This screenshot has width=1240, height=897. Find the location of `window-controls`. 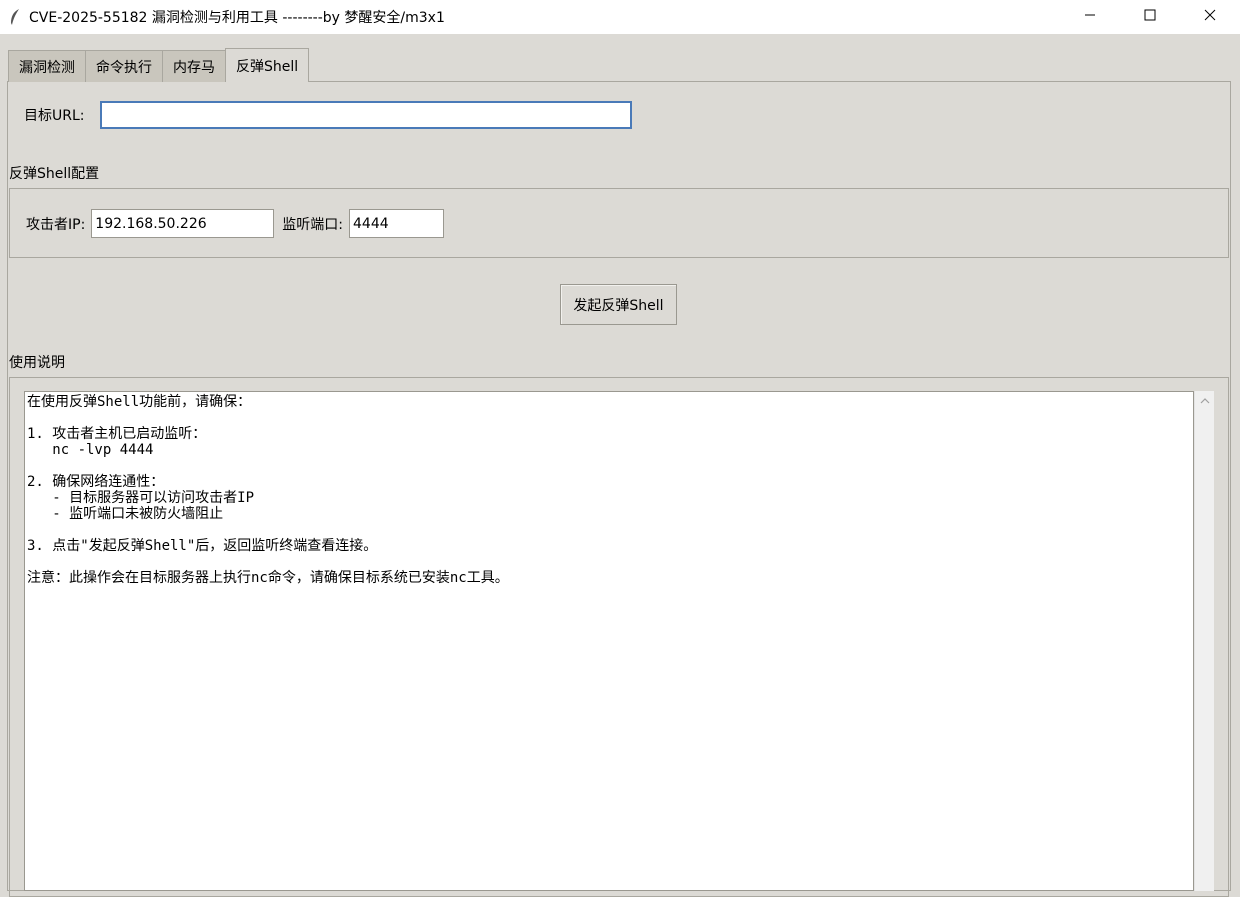

window-controls is located at coordinates (1150, 17).